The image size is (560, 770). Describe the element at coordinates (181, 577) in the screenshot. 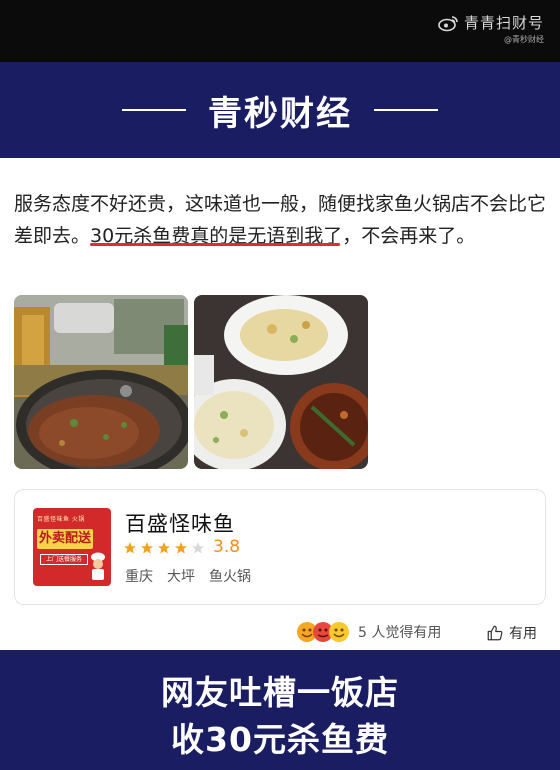

I see `tag-district: 大坪` at that location.